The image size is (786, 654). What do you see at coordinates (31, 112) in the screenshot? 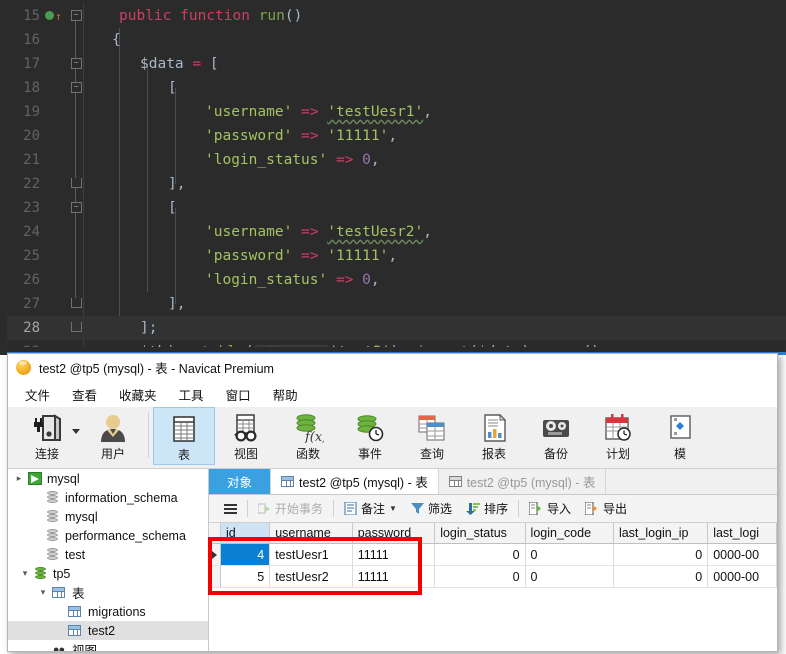
I see `line-number: 19` at bounding box center [31, 112].